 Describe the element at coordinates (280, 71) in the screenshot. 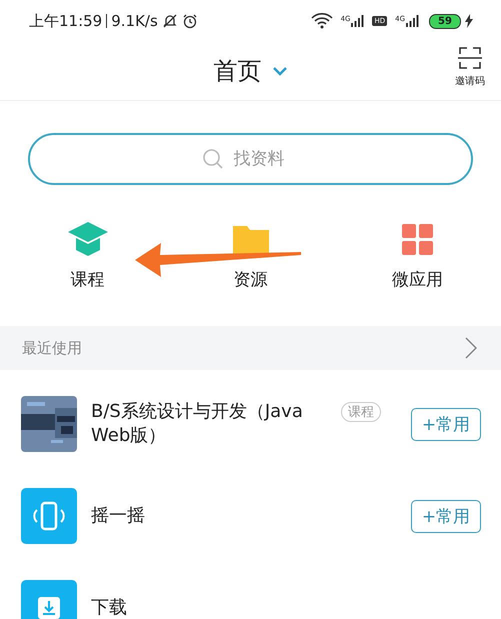

I see `chevron-down-icon` at that location.